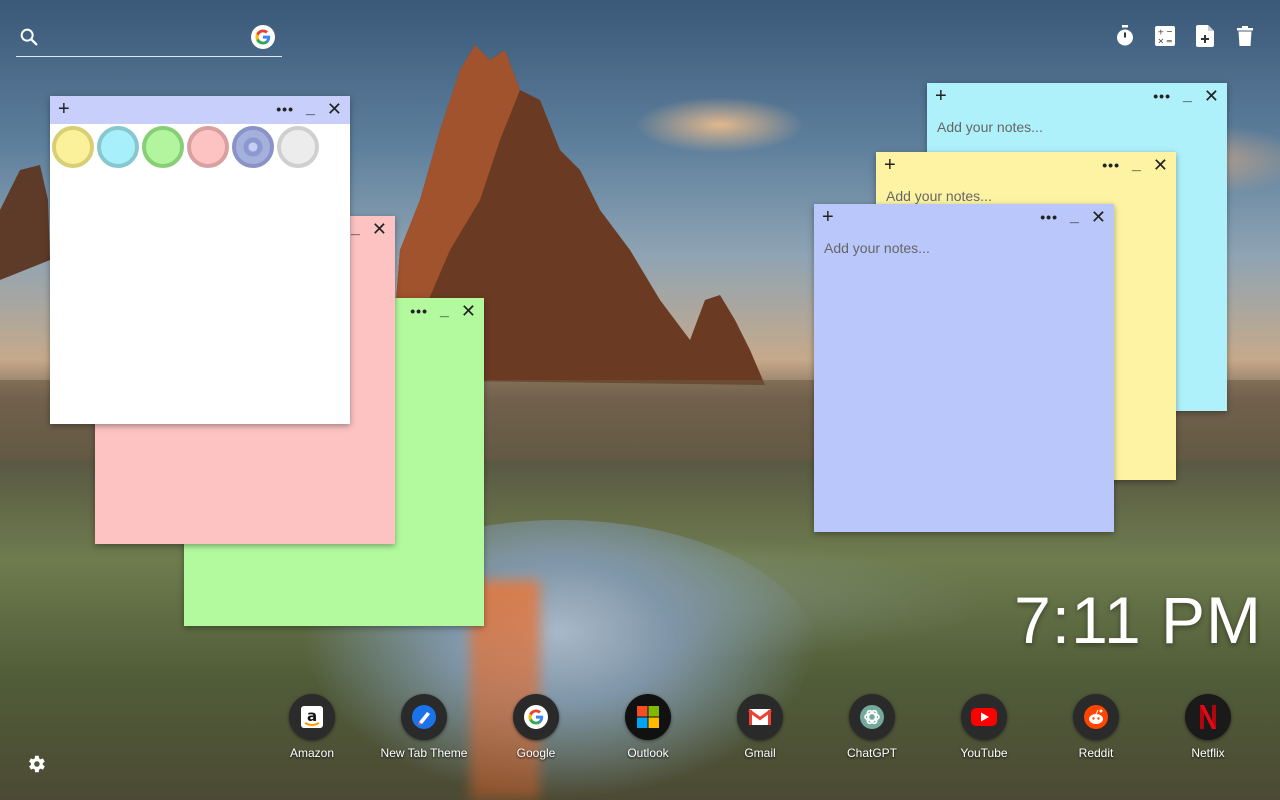 The width and height of the screenshot is (1280, 800). Describe the element at coordinates (760, 717) in the screenshot. I see `gmail-icon` at that location.